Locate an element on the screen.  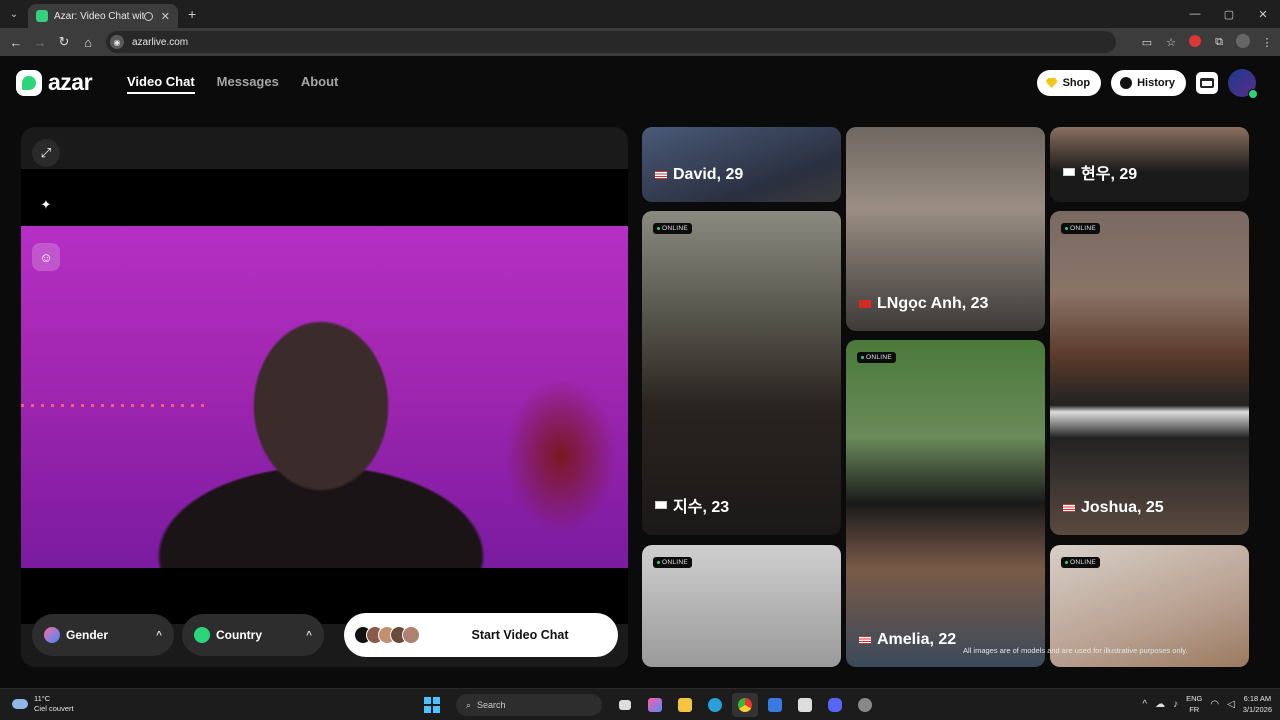
volume-icon: ◁ is located at coordinates (1231, 704).